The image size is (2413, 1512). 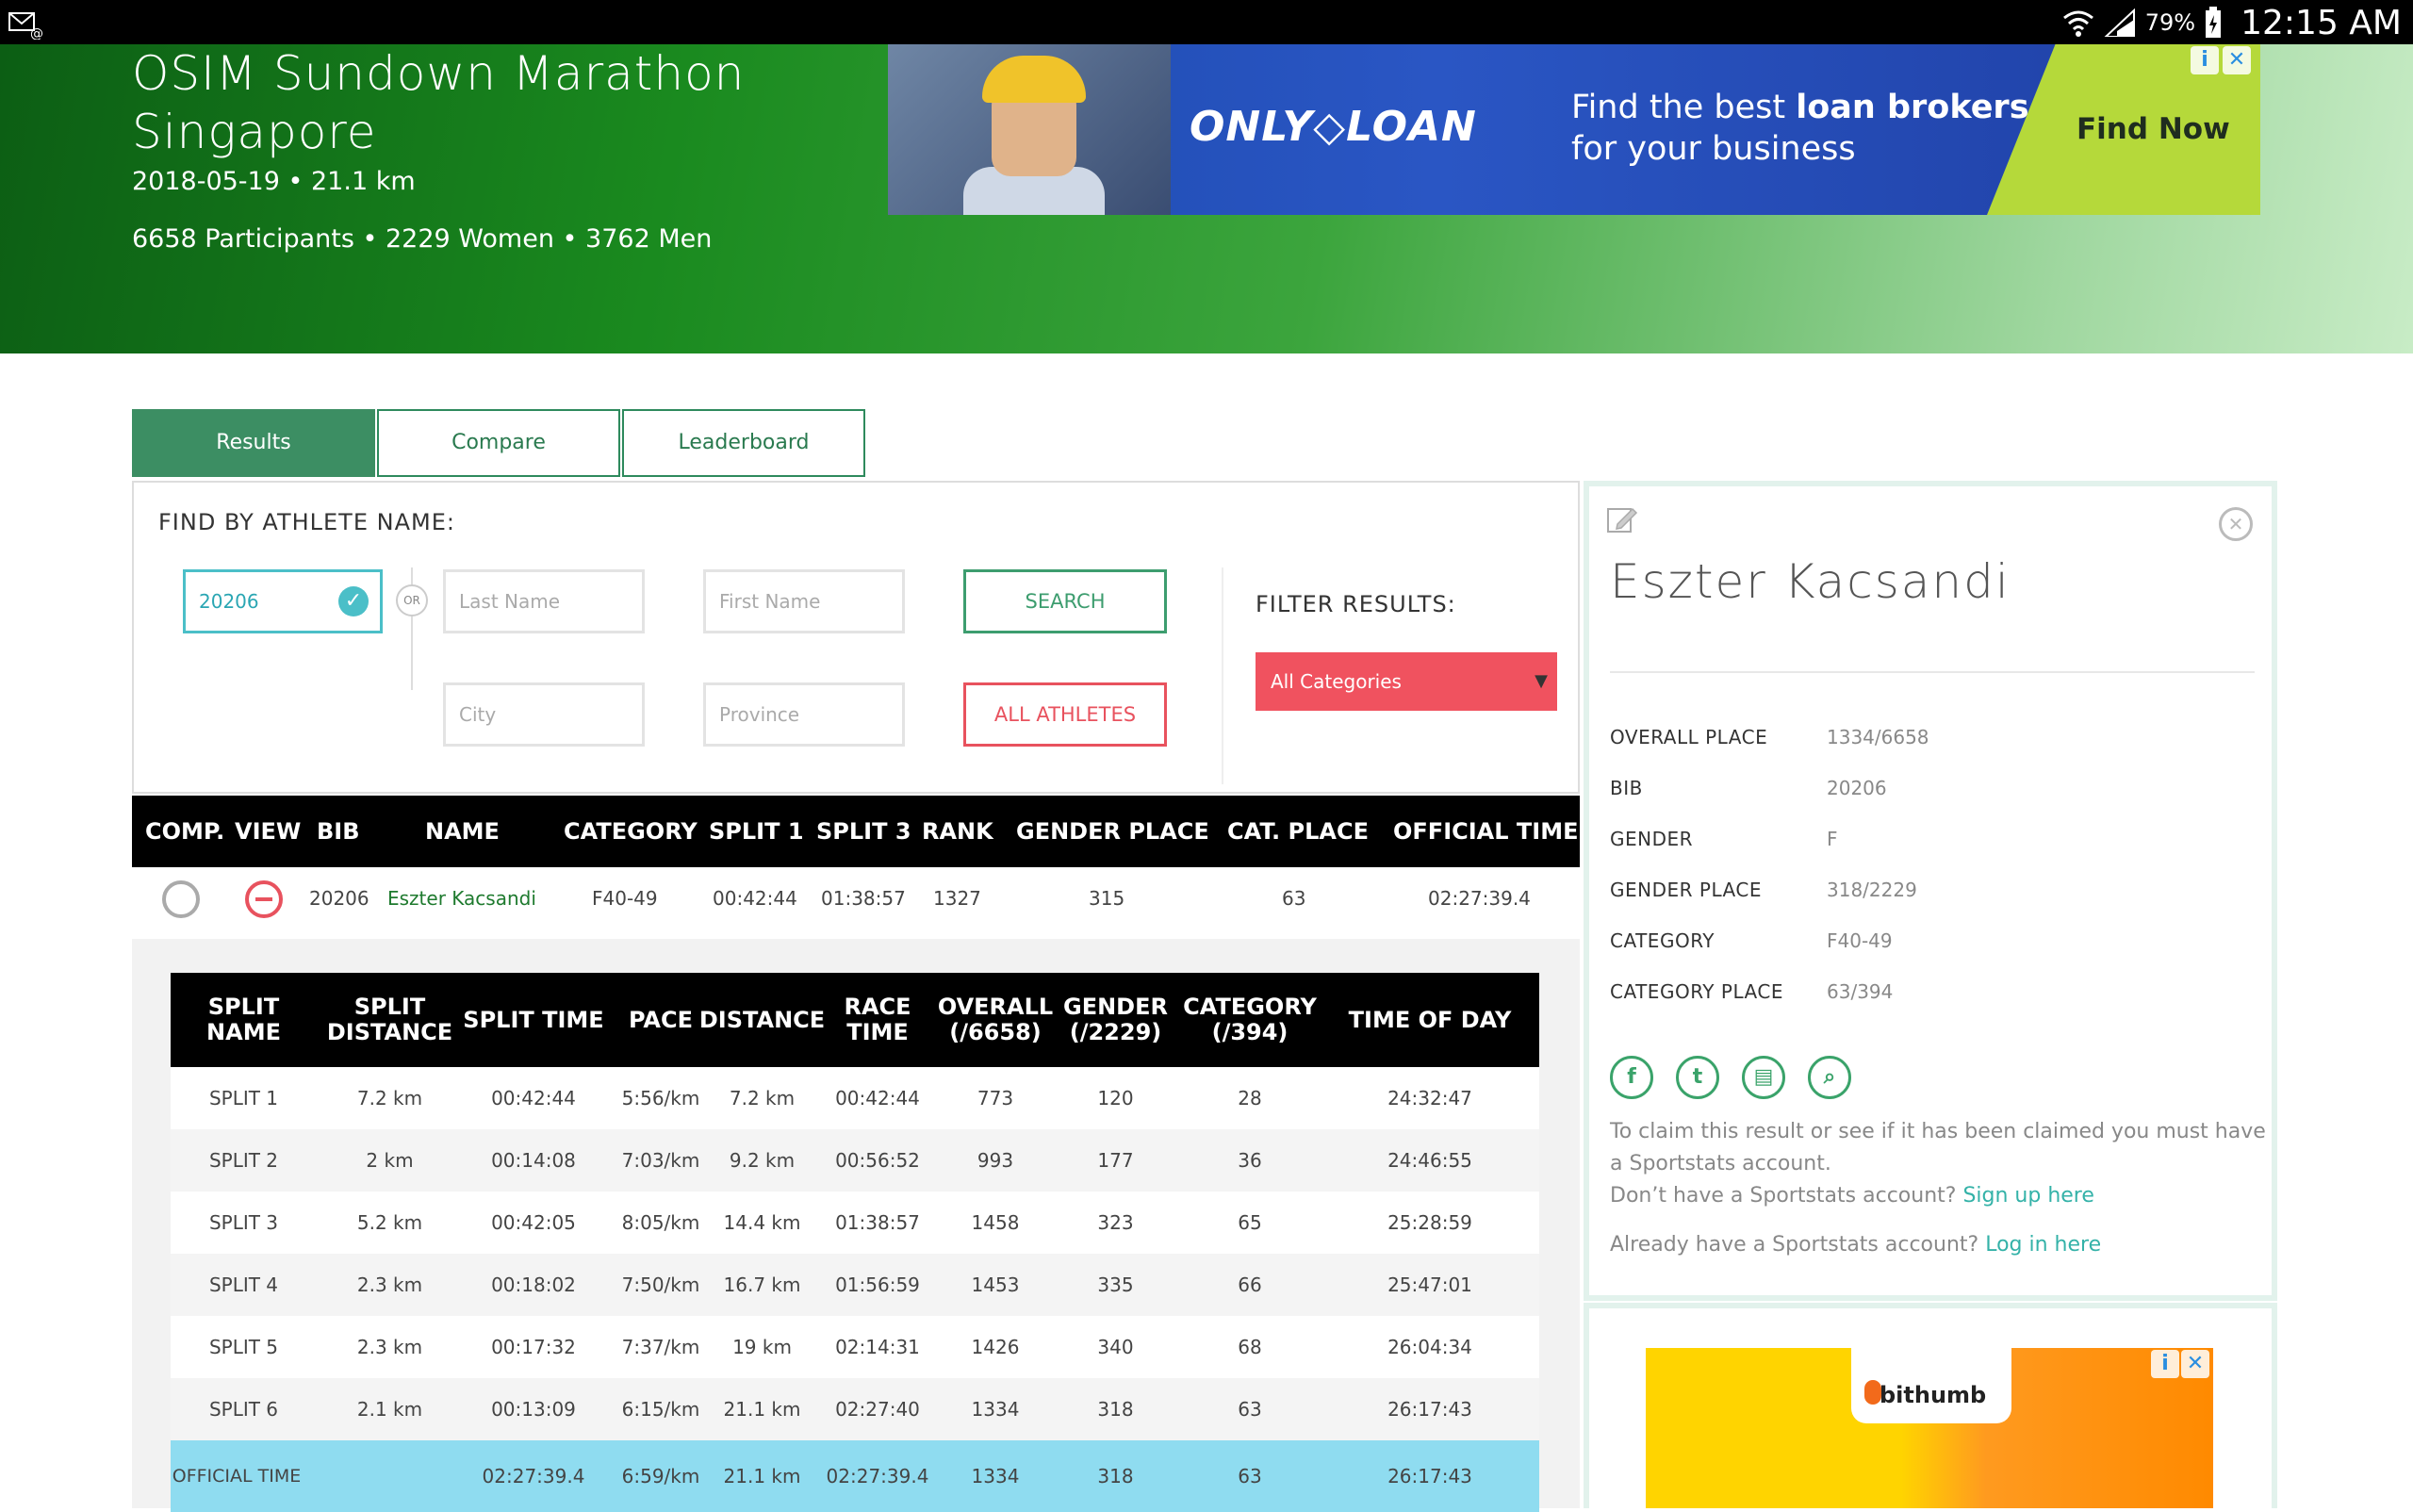 I want to click on first-name-input: First Name, so click(x=804, y=601).